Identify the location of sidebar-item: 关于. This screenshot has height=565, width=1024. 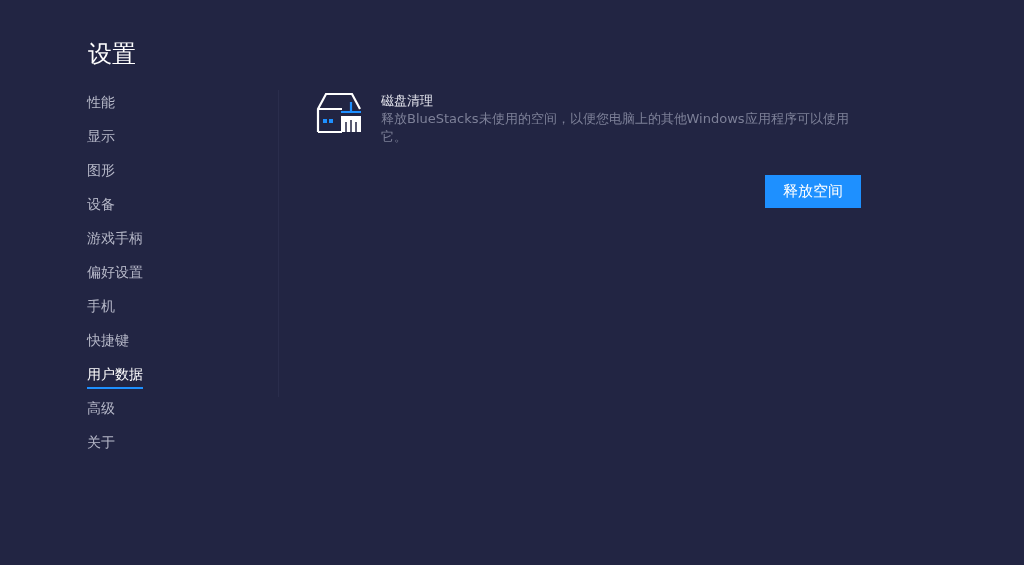
(101, 444).